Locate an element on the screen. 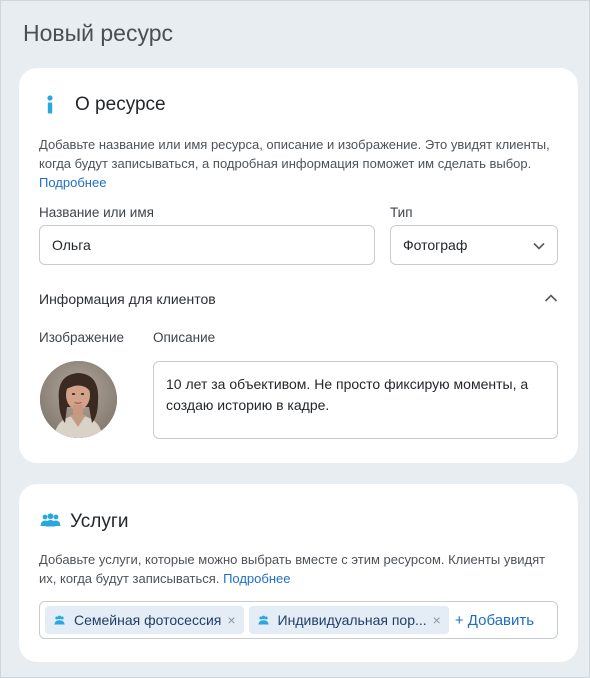  services-title: Услуги is located at coordinates (99, 521).